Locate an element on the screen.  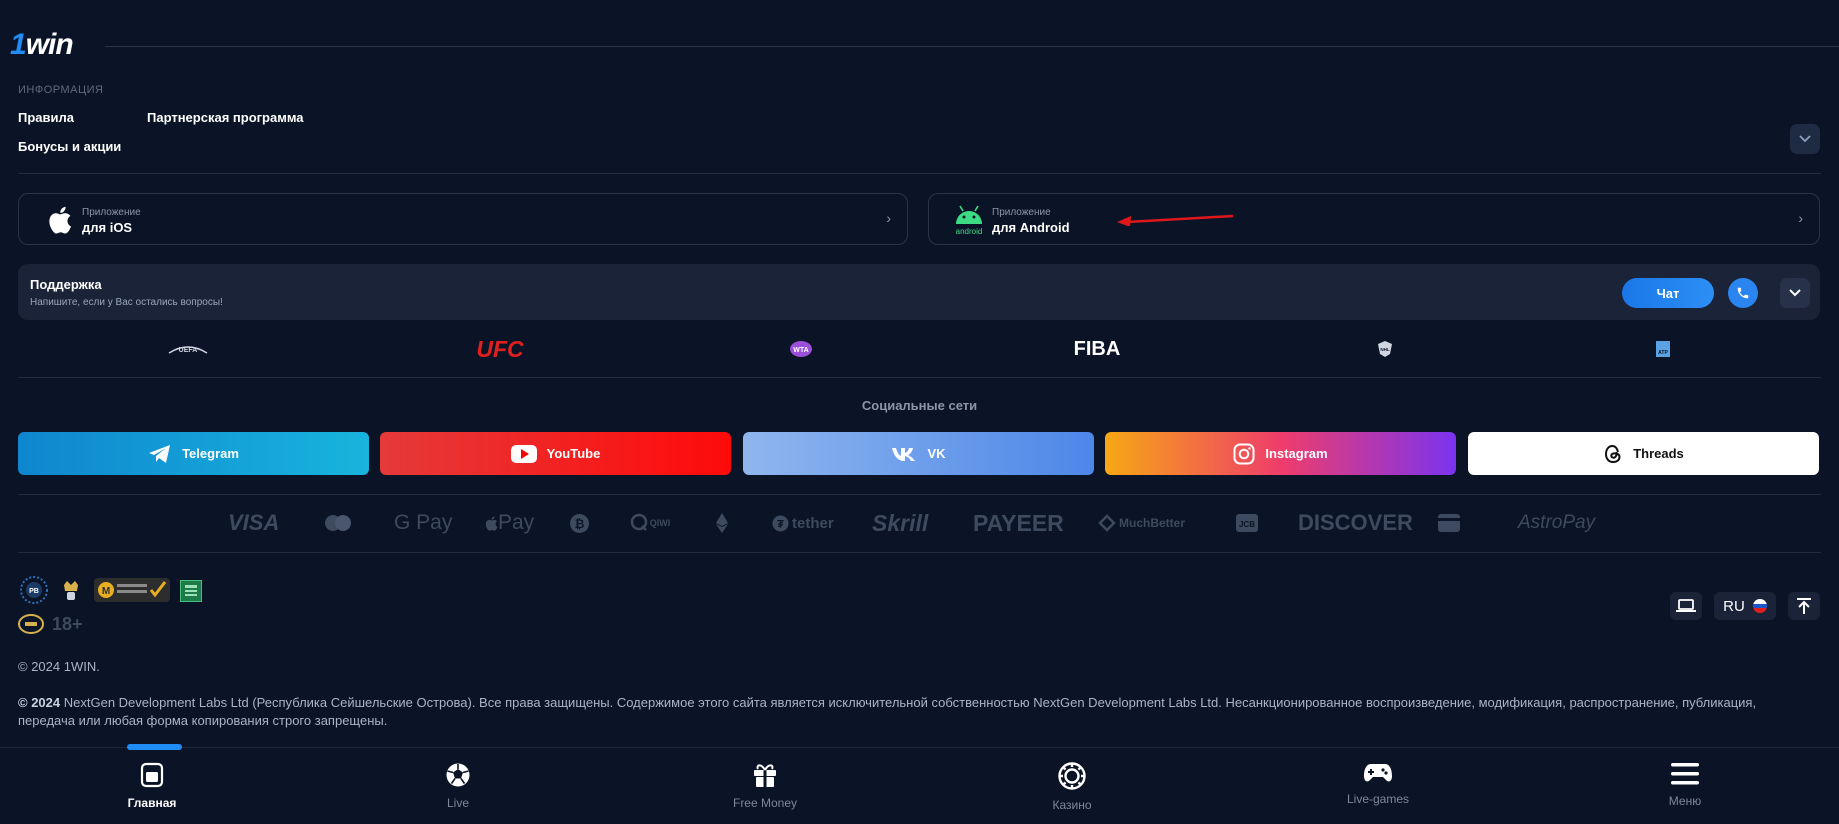
muchbetter-logo: MuchBetter is located at coordinates (1141, 523).